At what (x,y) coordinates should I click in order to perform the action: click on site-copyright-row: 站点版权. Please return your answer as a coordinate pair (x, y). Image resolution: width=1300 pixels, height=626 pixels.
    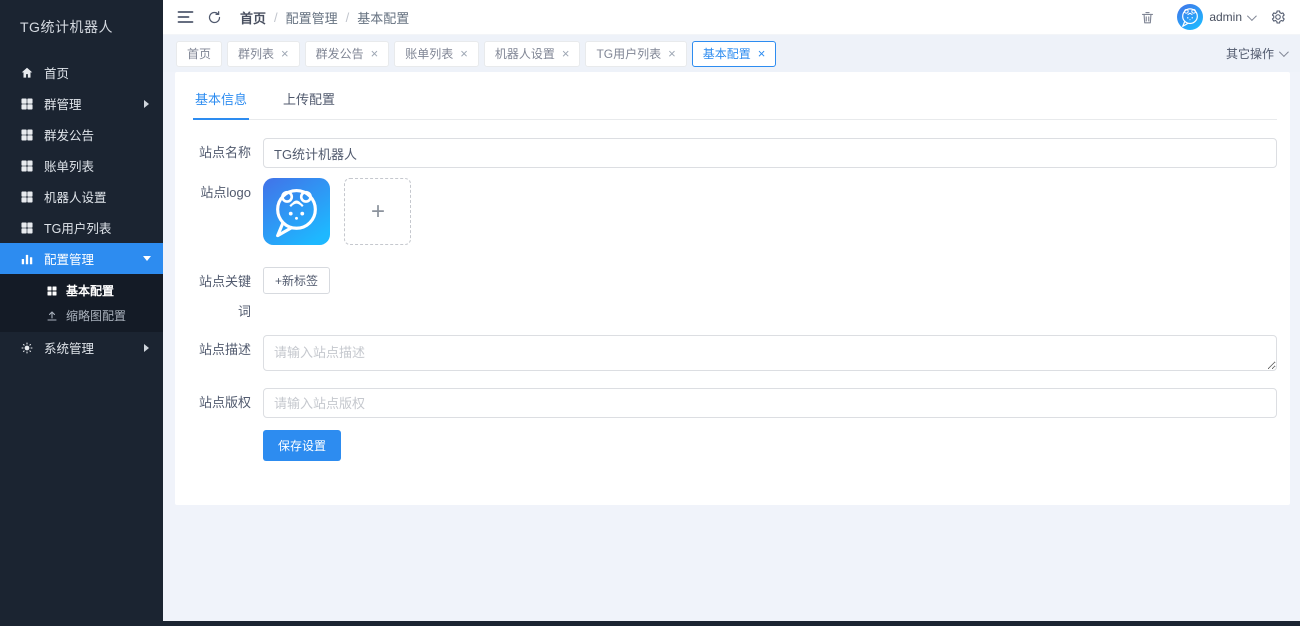
    Looking at the image, I should click on (735, 403).